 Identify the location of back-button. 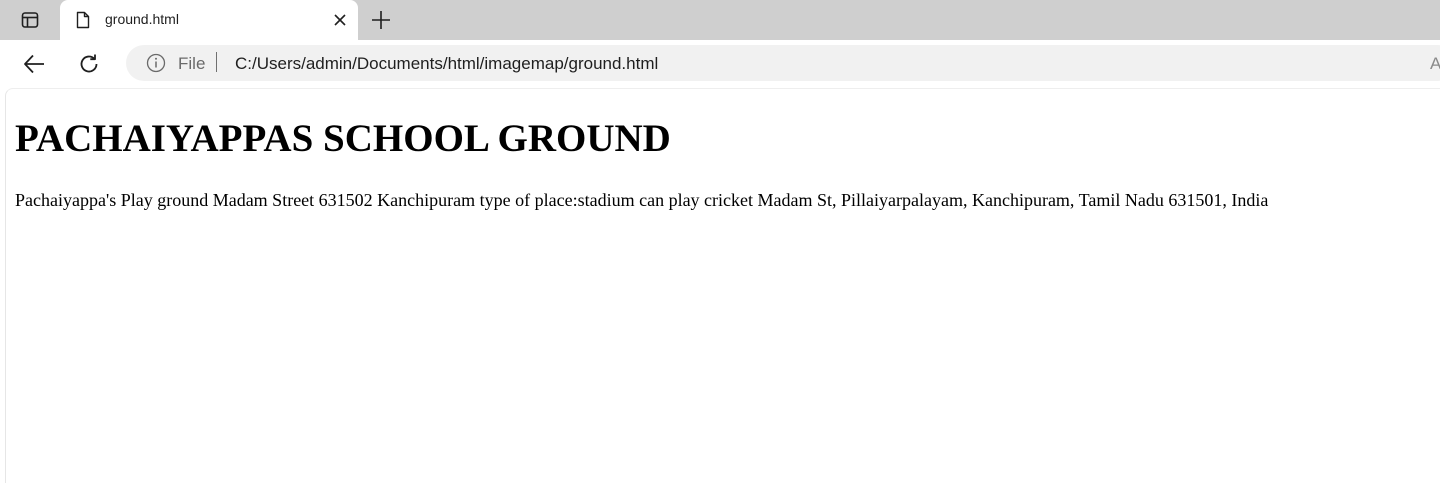
(34, 64).